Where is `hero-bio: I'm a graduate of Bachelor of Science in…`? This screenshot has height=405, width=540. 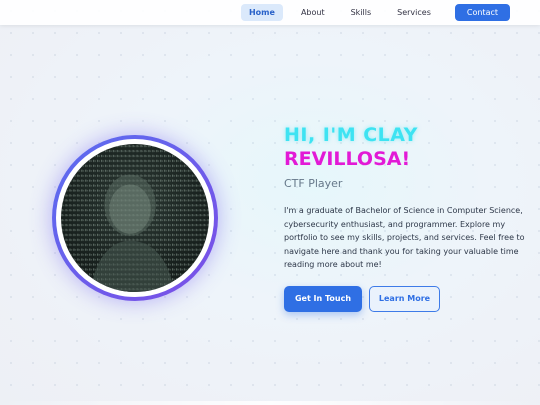 hero-bio: I'm a graduate of Bachelor of Science in… is located at coordinates (404, 237).